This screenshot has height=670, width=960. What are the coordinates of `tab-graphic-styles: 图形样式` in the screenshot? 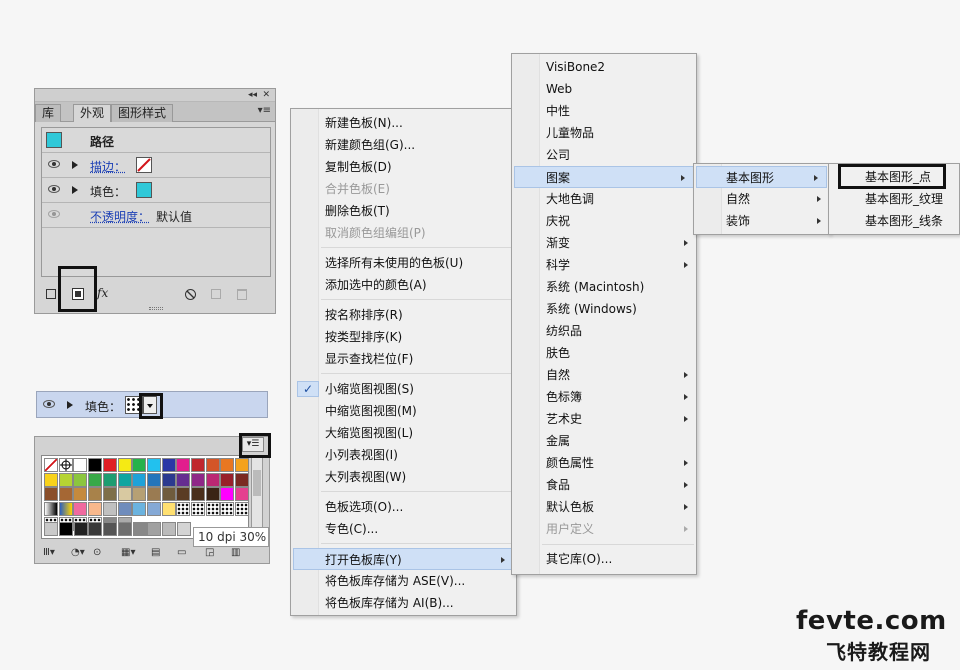 It's located at (142, 113).